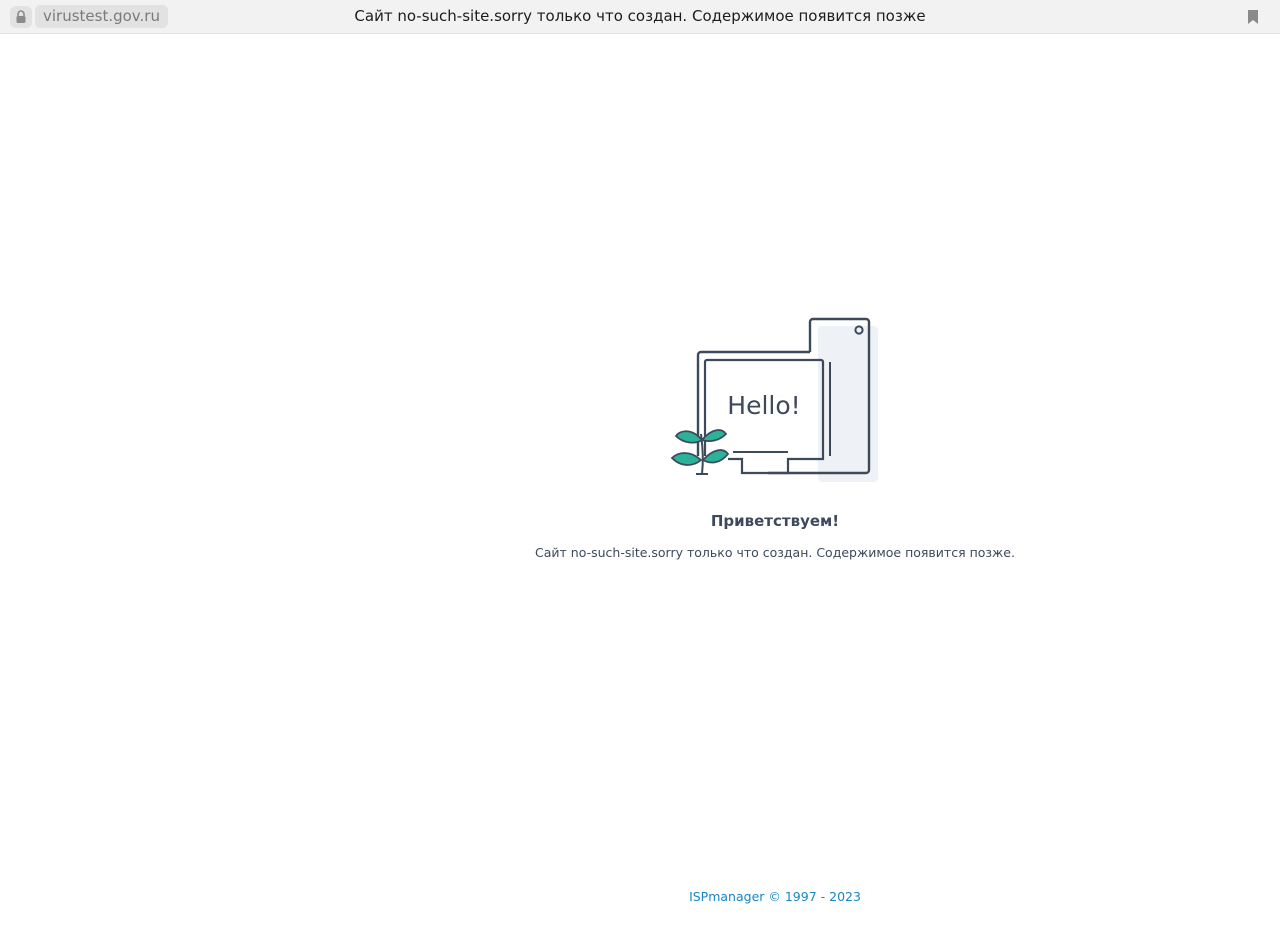  I want to click on greeting-heading: Приветствуем!, so click(775, 521).